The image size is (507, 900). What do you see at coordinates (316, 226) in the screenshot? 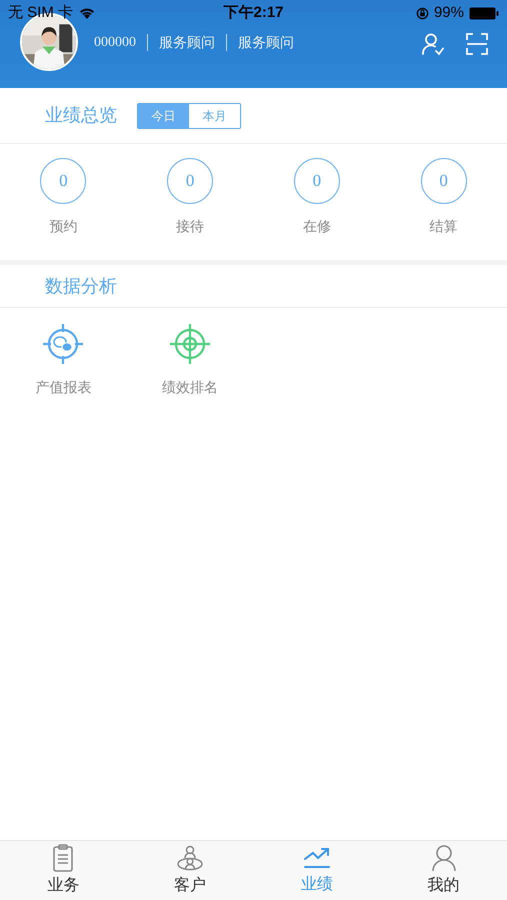
I see `stat-label: 在修` at bounding box center [316, 226].